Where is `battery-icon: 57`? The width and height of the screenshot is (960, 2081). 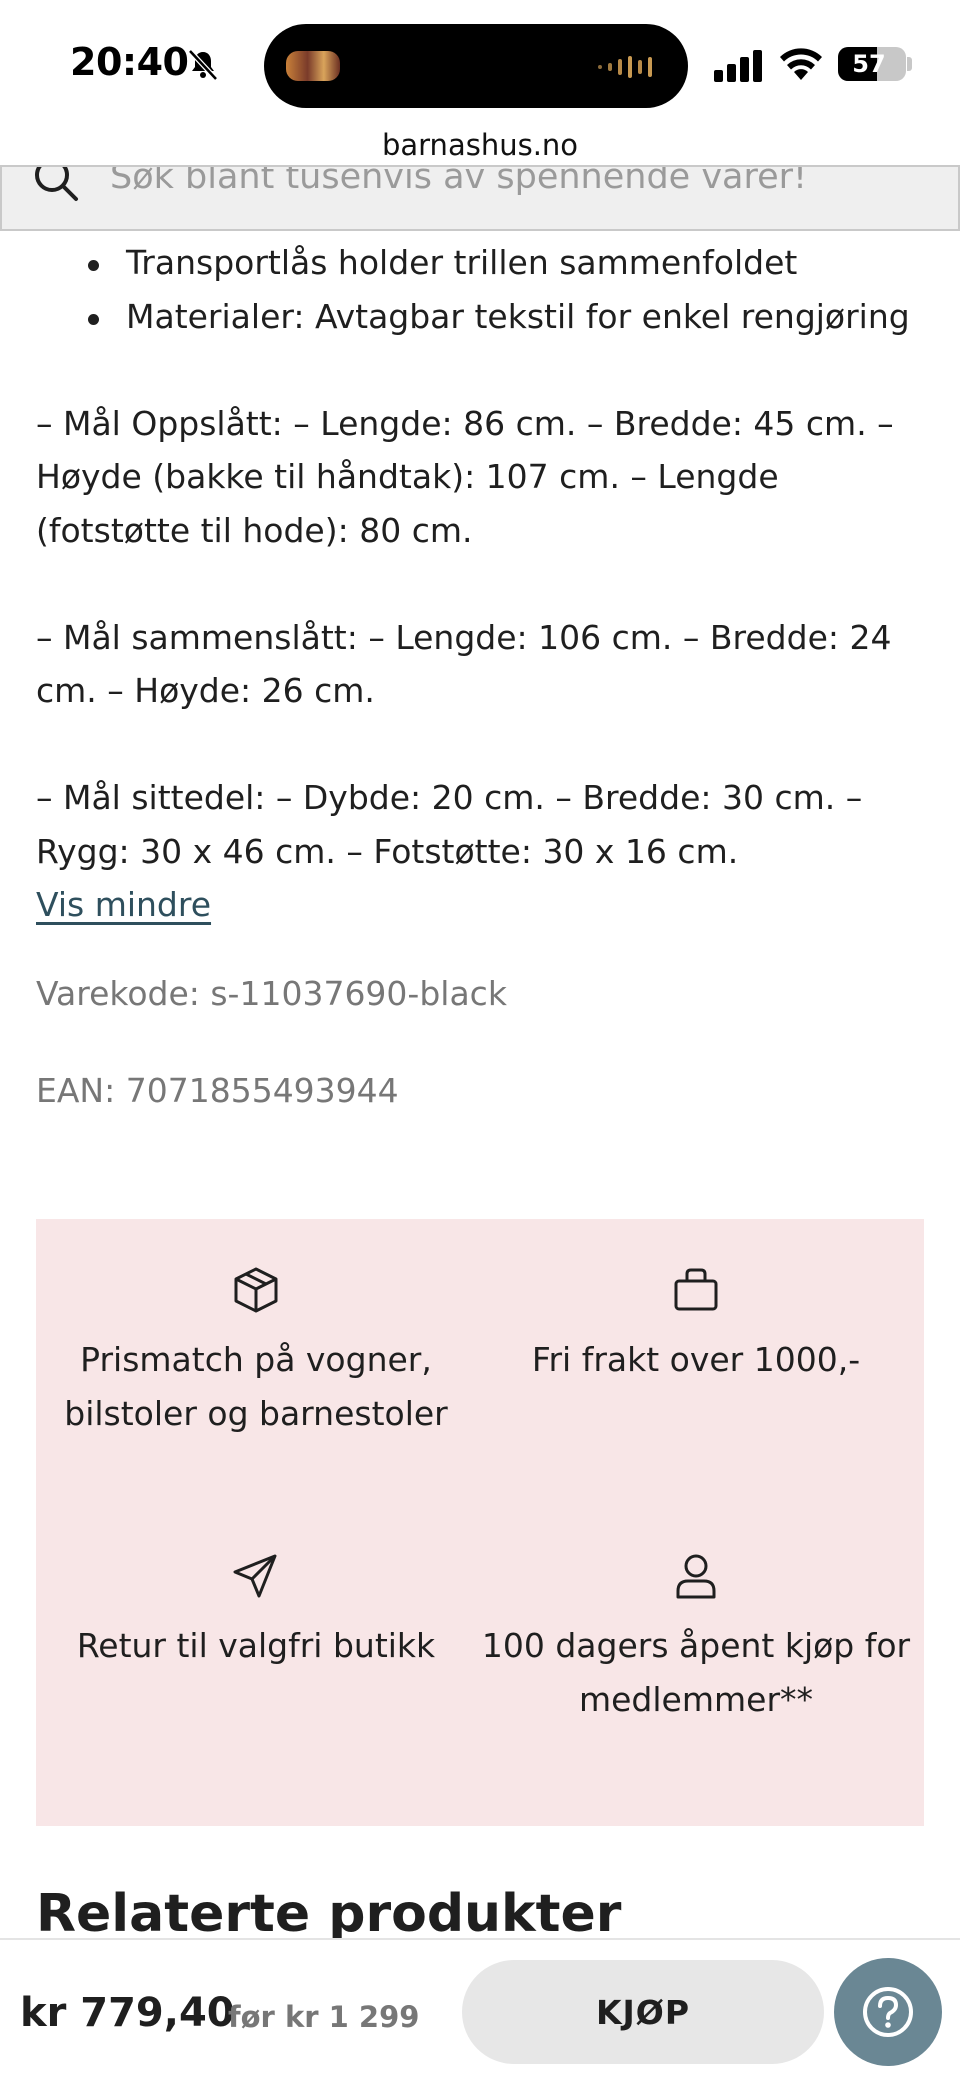 battery-icon: 57 is located at coordinates (872, 64).